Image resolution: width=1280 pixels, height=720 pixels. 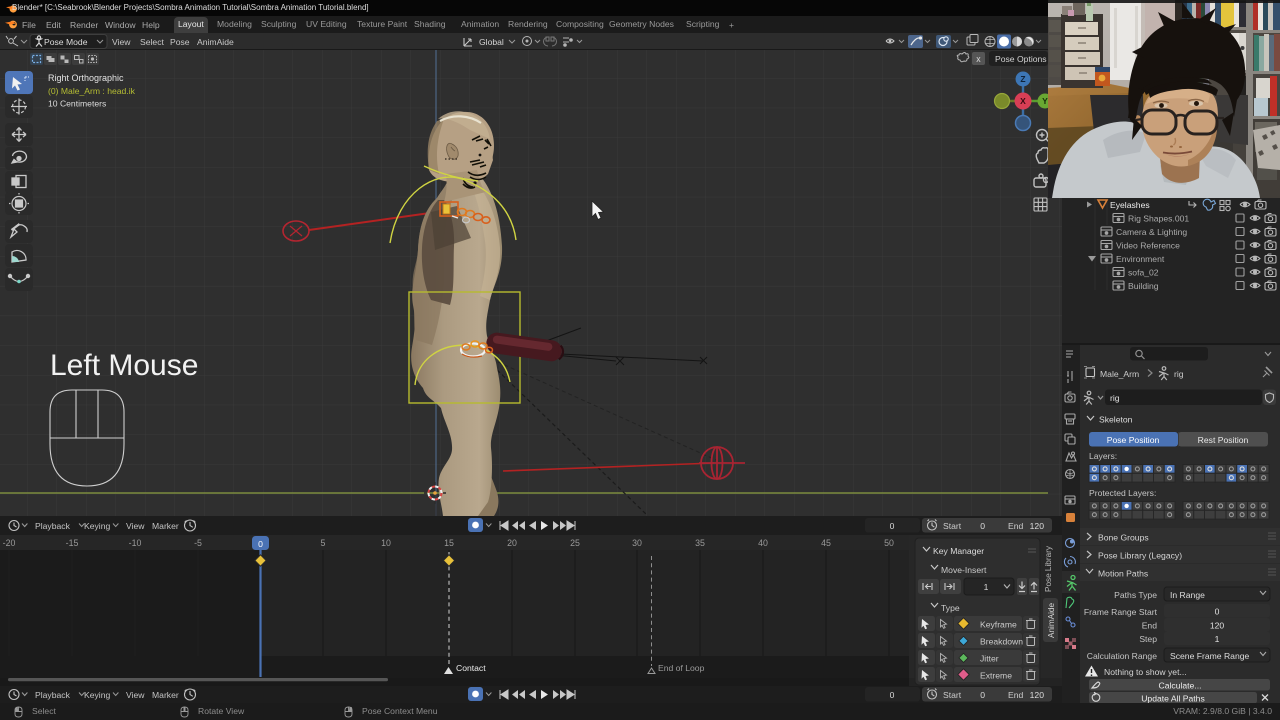 What do you see at coordinates (1210, 656) in the screenshot?
I see `svg-text: Scene Frame Range` at bounding box center [1210, 656].